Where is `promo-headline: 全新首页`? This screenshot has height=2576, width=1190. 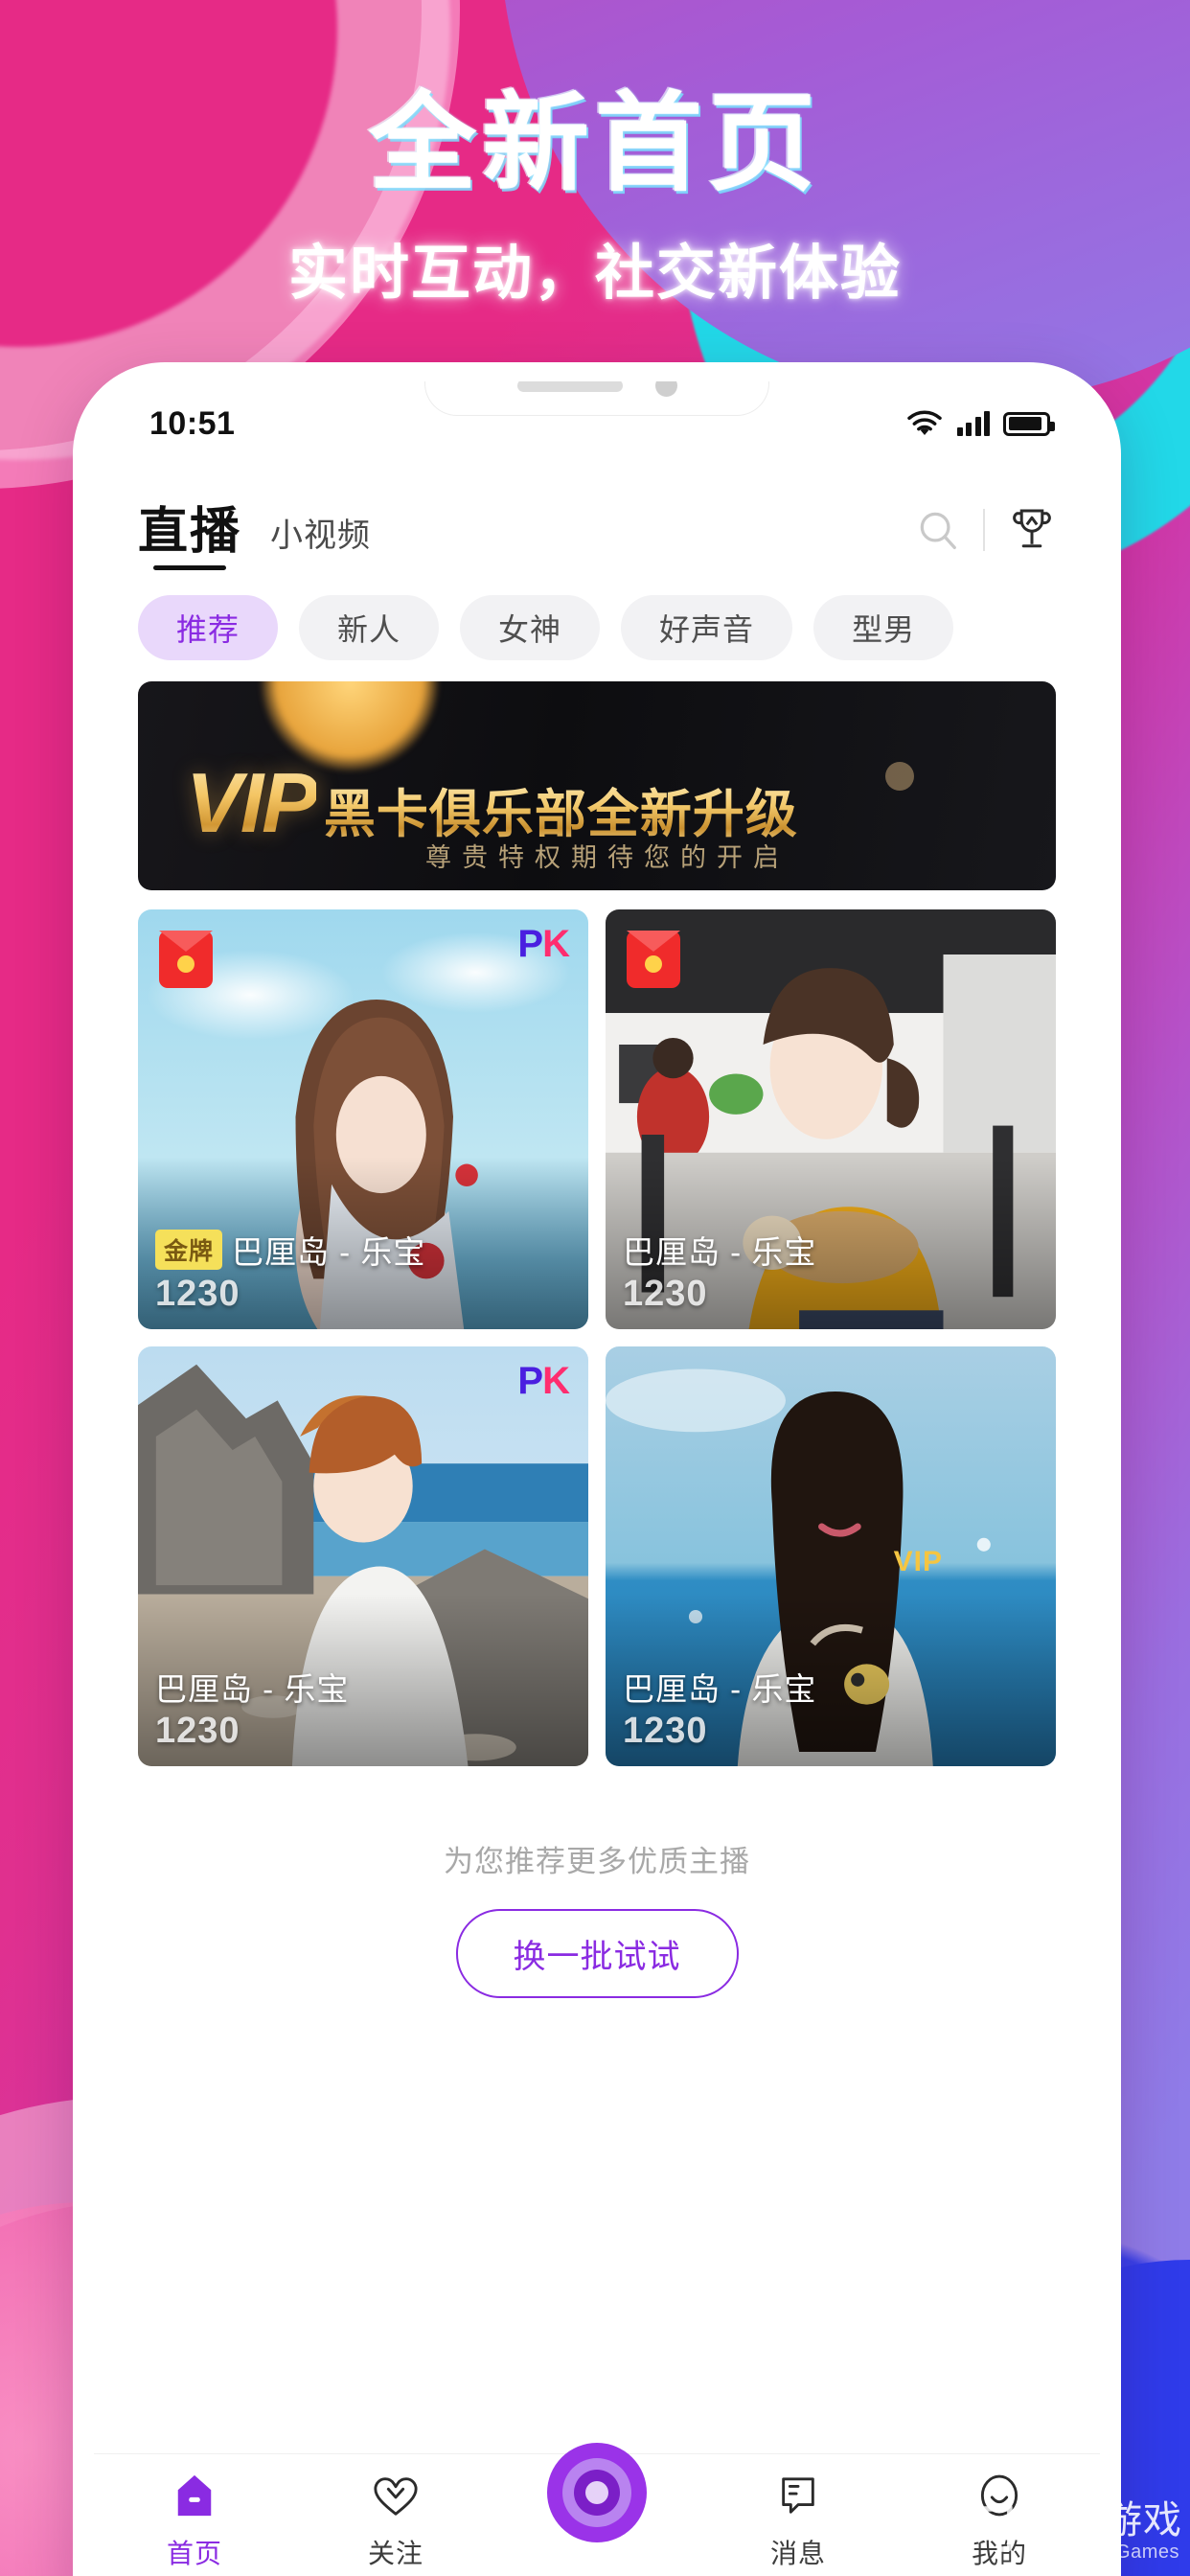 promo-headline: 全新首页 is located at coordinates (595, 143).